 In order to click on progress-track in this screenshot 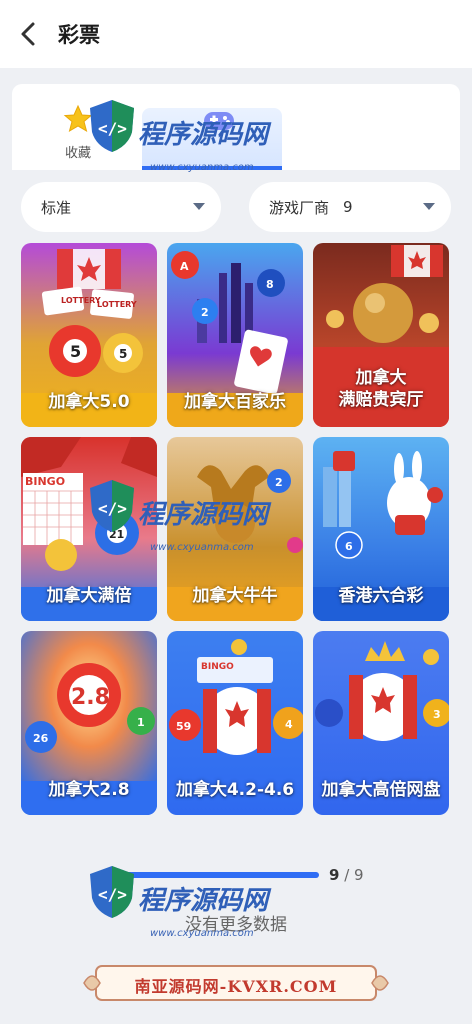, I will do `click(214, 875)`.